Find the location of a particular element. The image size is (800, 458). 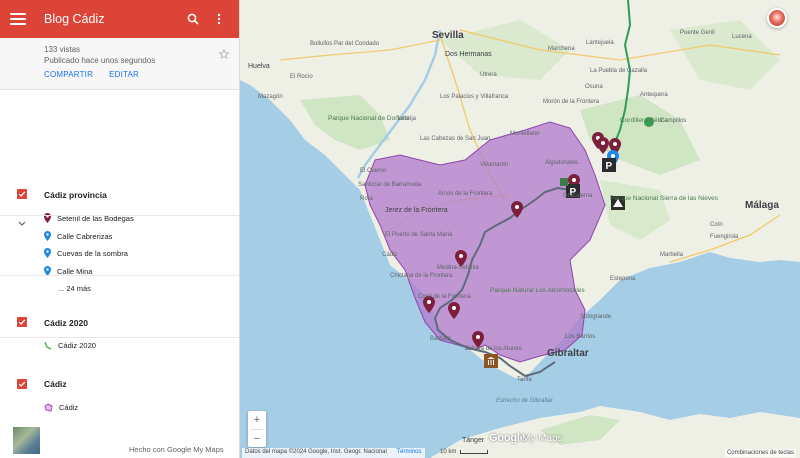

map-label: Montellano is located at coordinates (525, 134).